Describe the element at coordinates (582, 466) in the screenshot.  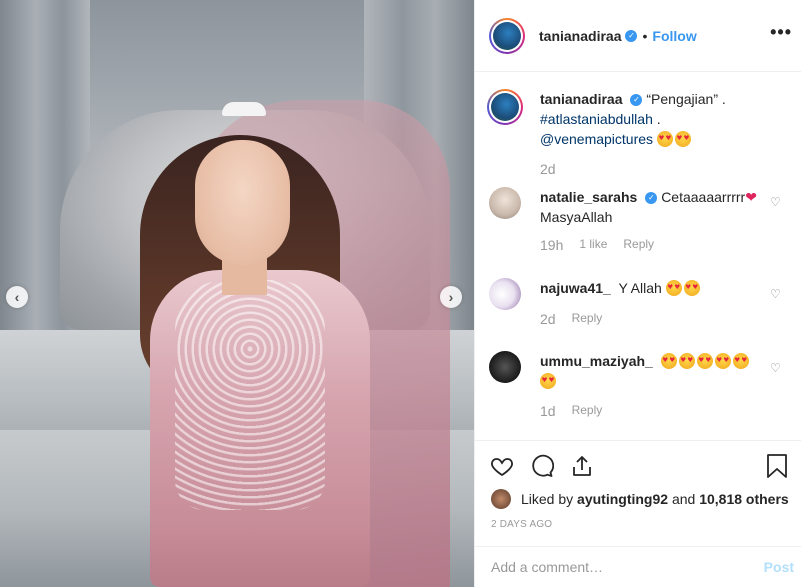
I see `share-icon` at that location.